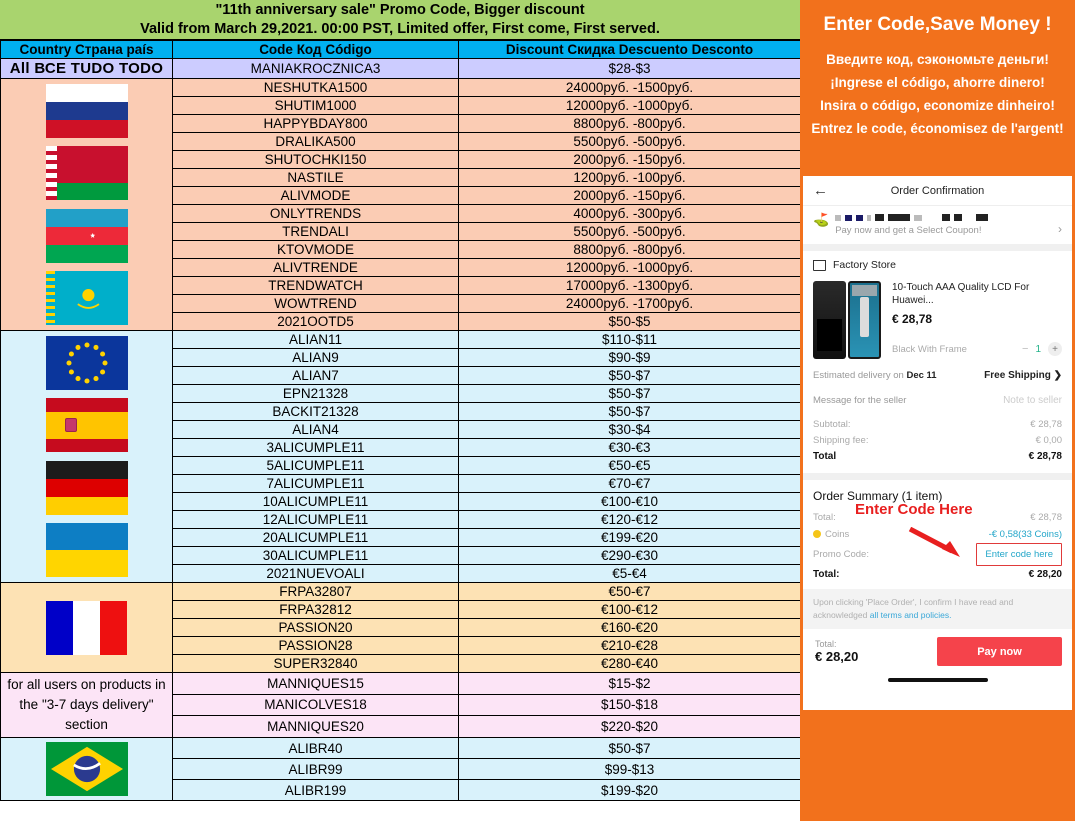  Describe the element at coordinates (999, 651) in the screenshot. I see `pay-now-button: Pay now` at that location.